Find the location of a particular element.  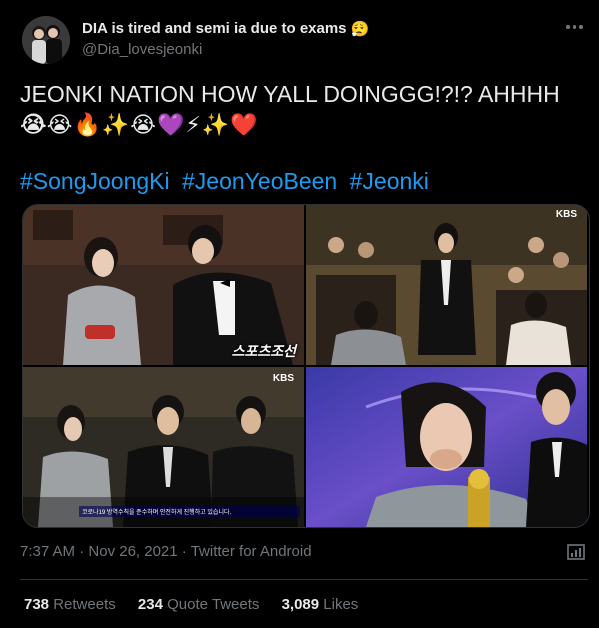

likes-stat: 3,089 Likes is located at coordinates (320, 604).